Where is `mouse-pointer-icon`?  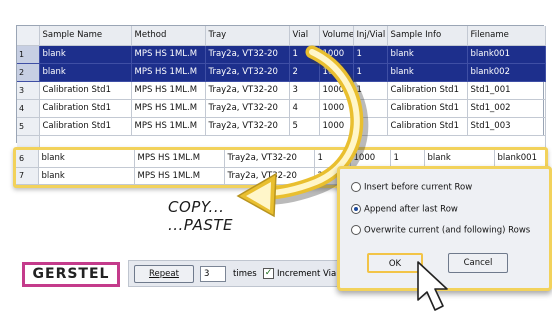
mouse-pointer-icon is located at coordinates (432, 286).